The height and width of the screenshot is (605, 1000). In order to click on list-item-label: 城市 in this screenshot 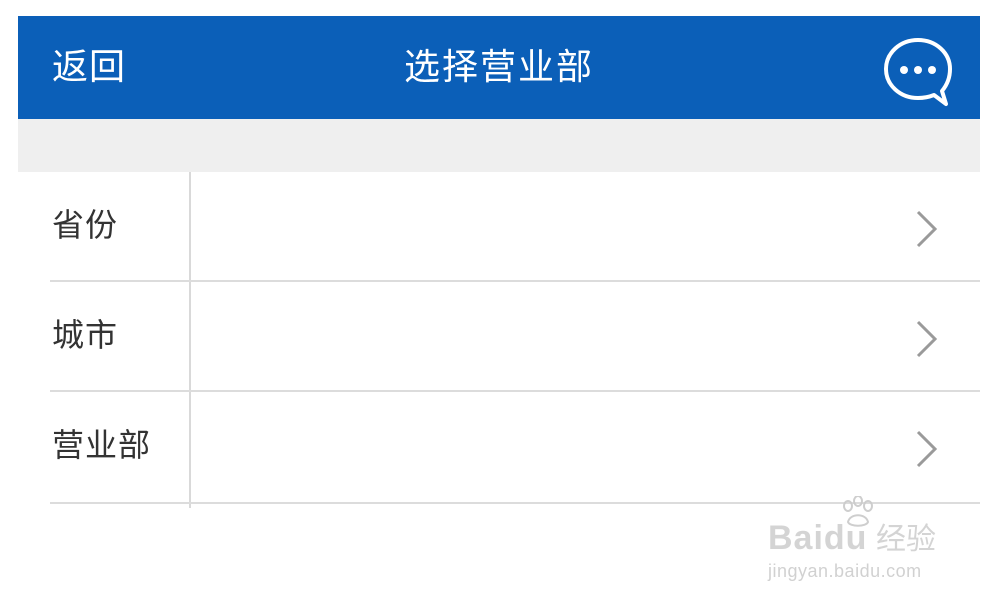, I will do `click(85, 335)`.